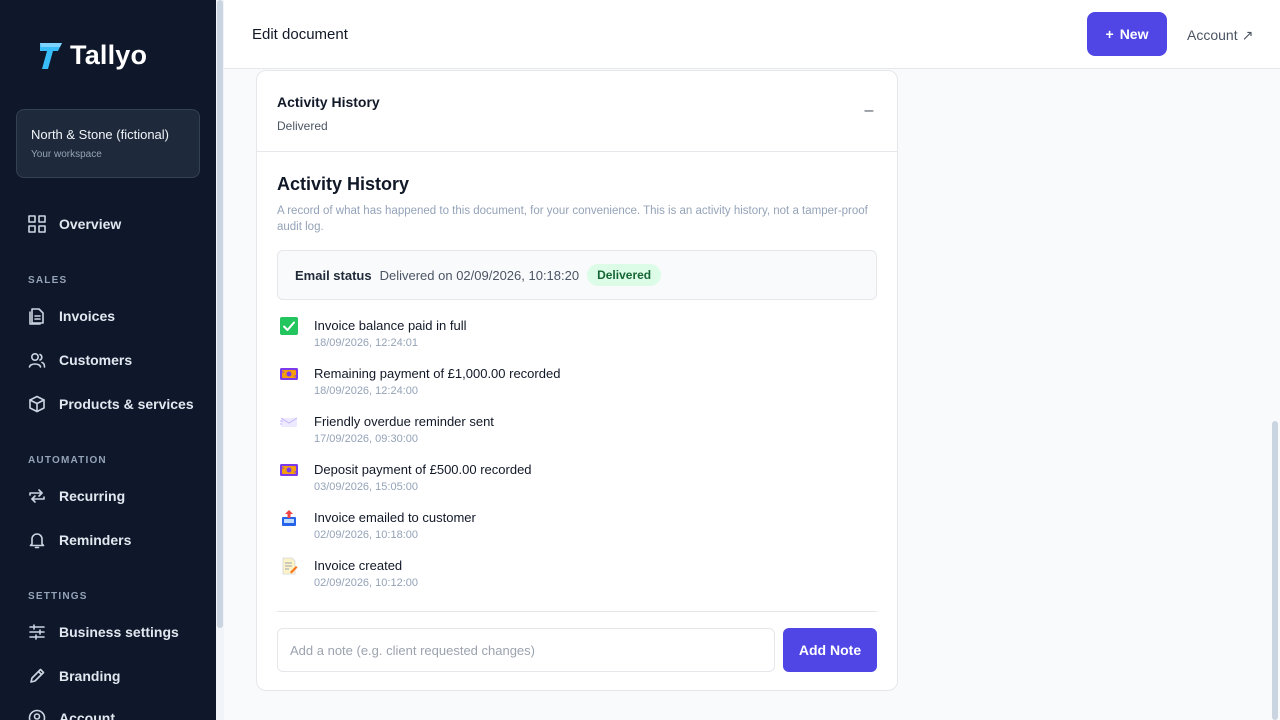 The height and width of the screenshot is (720, 1280). What do you see at coordinates (96, 360) in the screenshot?
I see `sidebar-item-label: Customers` at bounding box center [96, 360].